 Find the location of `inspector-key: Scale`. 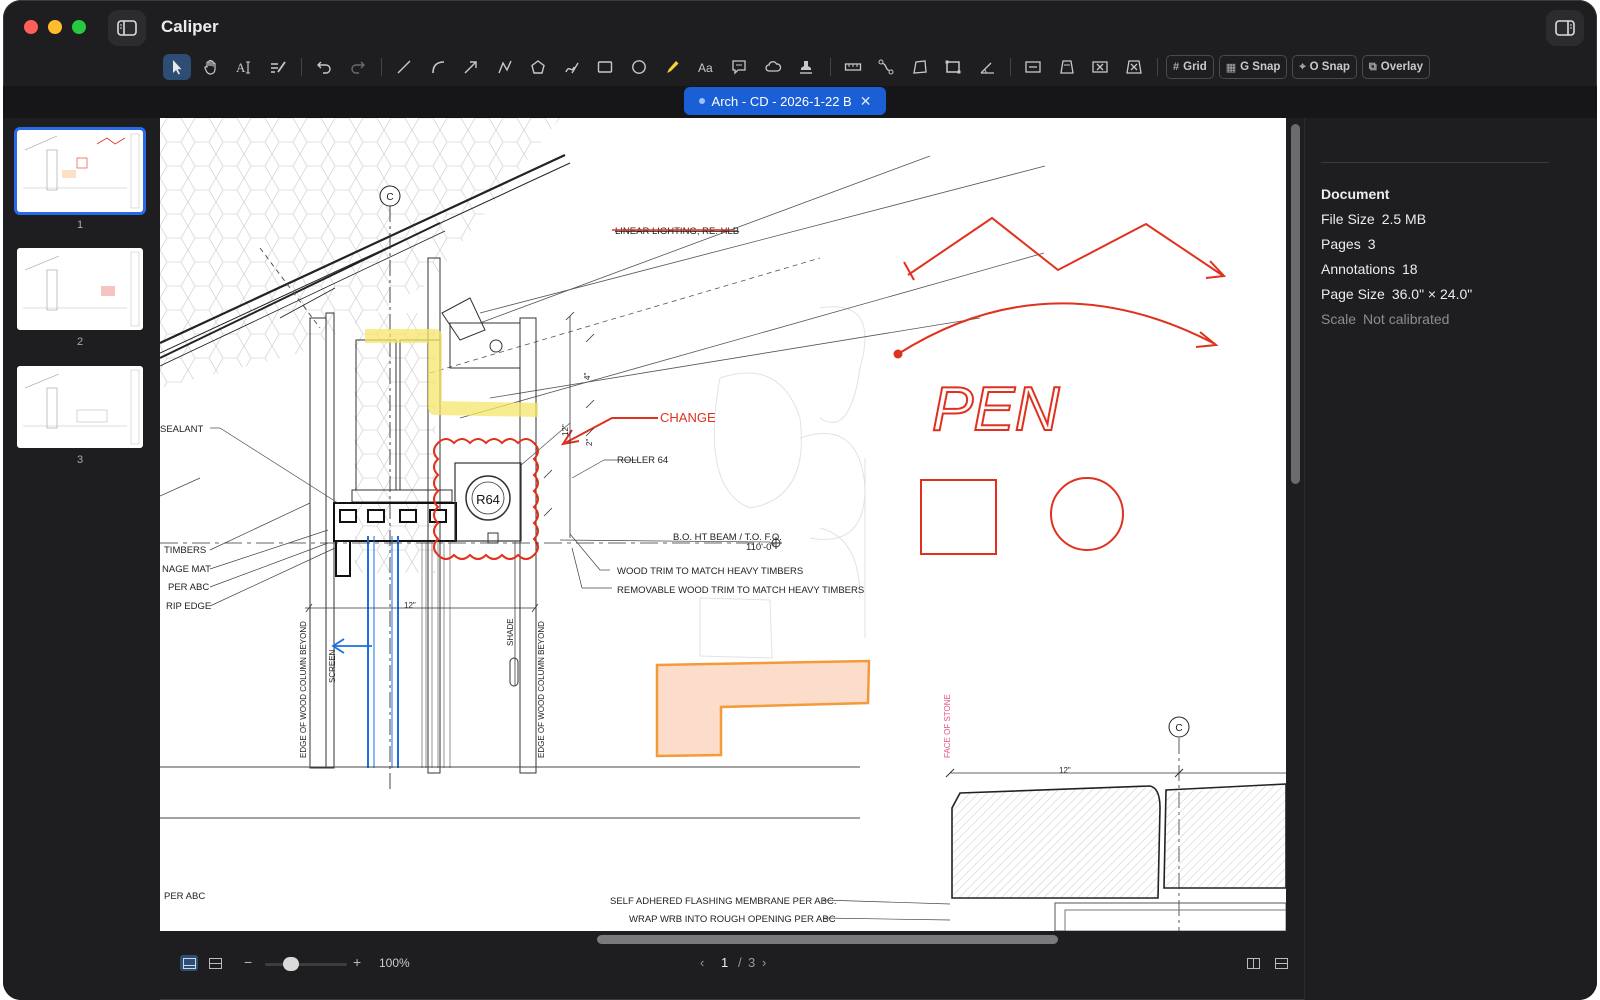

inspector-key: Scale is located at coordinates (1339, 319).